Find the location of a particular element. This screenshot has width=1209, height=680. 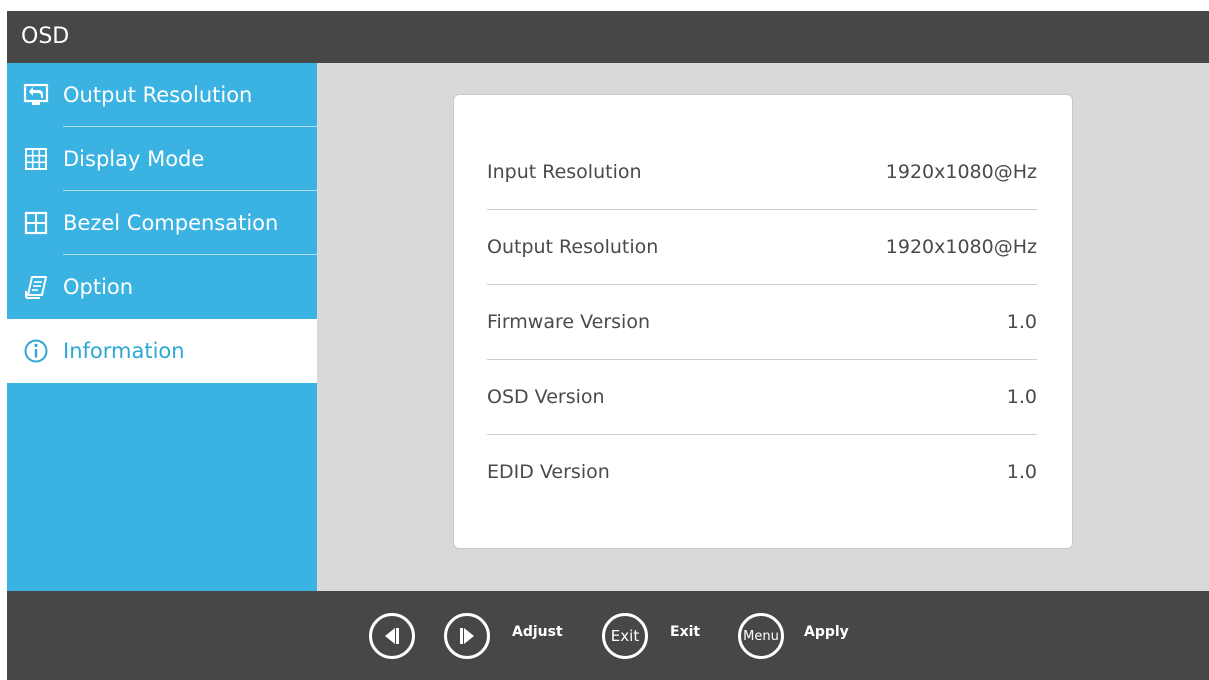

hint-bar: Adjust Exit Exit Menu Apply is located at coordinates (608, 635).